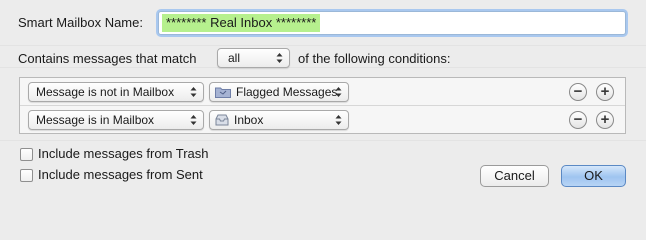 Image resolution: width=646 pixels, height=240 pixels. I want to click on condition-2-add-button: +, so click(605, 120).